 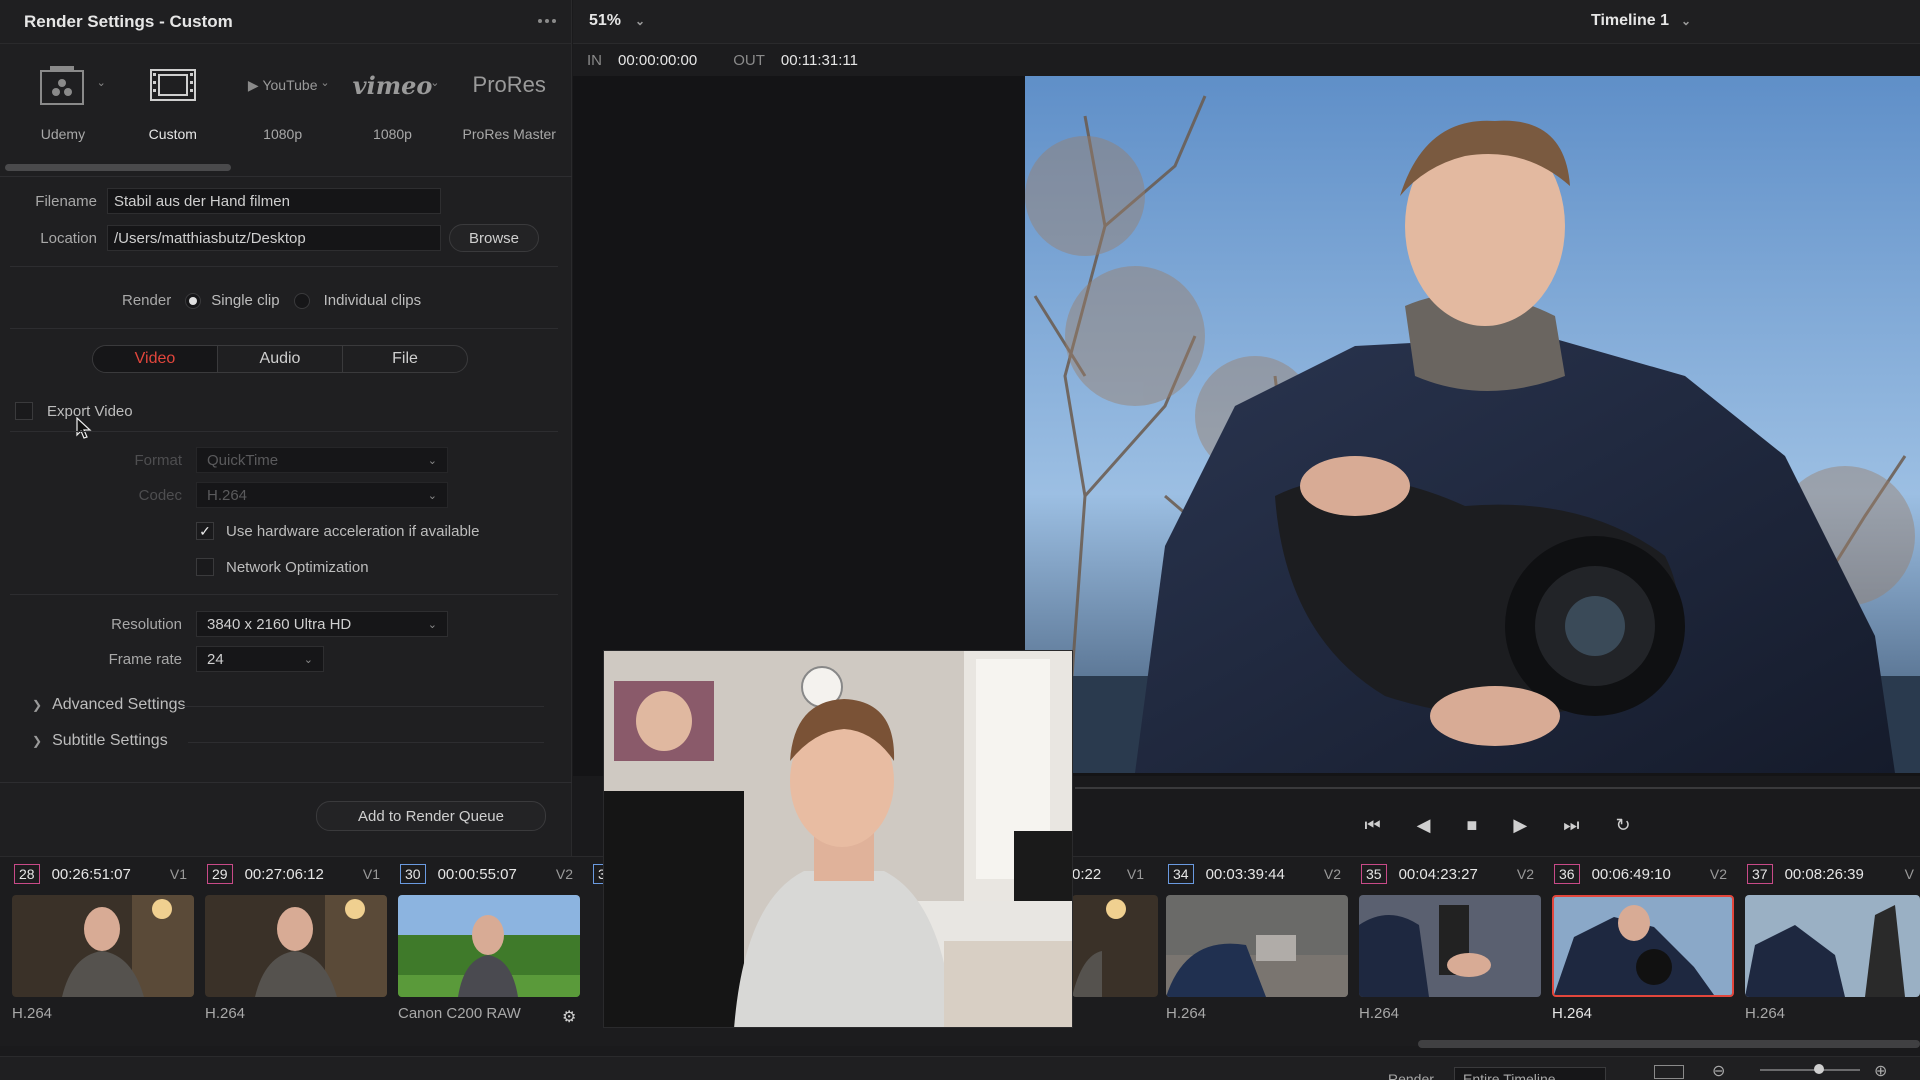 What do you see at coordinates (155, 359) in the screenshot?
I see `tab-video: Video` at bounding box center [155, 359].